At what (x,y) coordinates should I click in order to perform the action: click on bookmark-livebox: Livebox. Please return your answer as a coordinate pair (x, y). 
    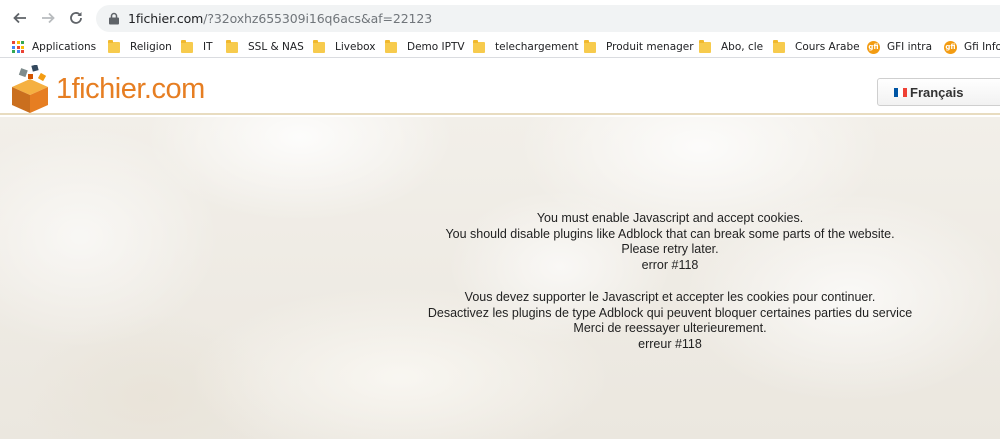
    Looking at the image, I should click on (344, 47).